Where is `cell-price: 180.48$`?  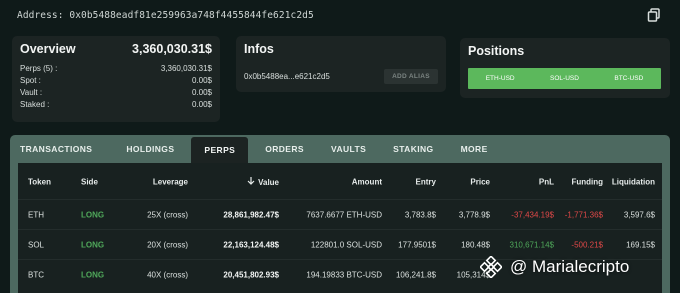
cell-price: 180.48$ is located at coordinates (475, 244).